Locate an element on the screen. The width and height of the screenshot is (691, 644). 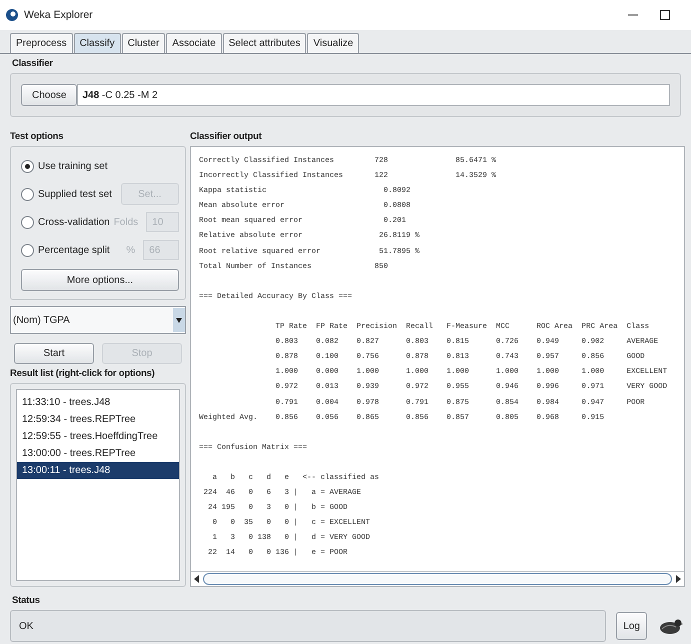
section-heading: Classifier is located at coordinates (32, 64).